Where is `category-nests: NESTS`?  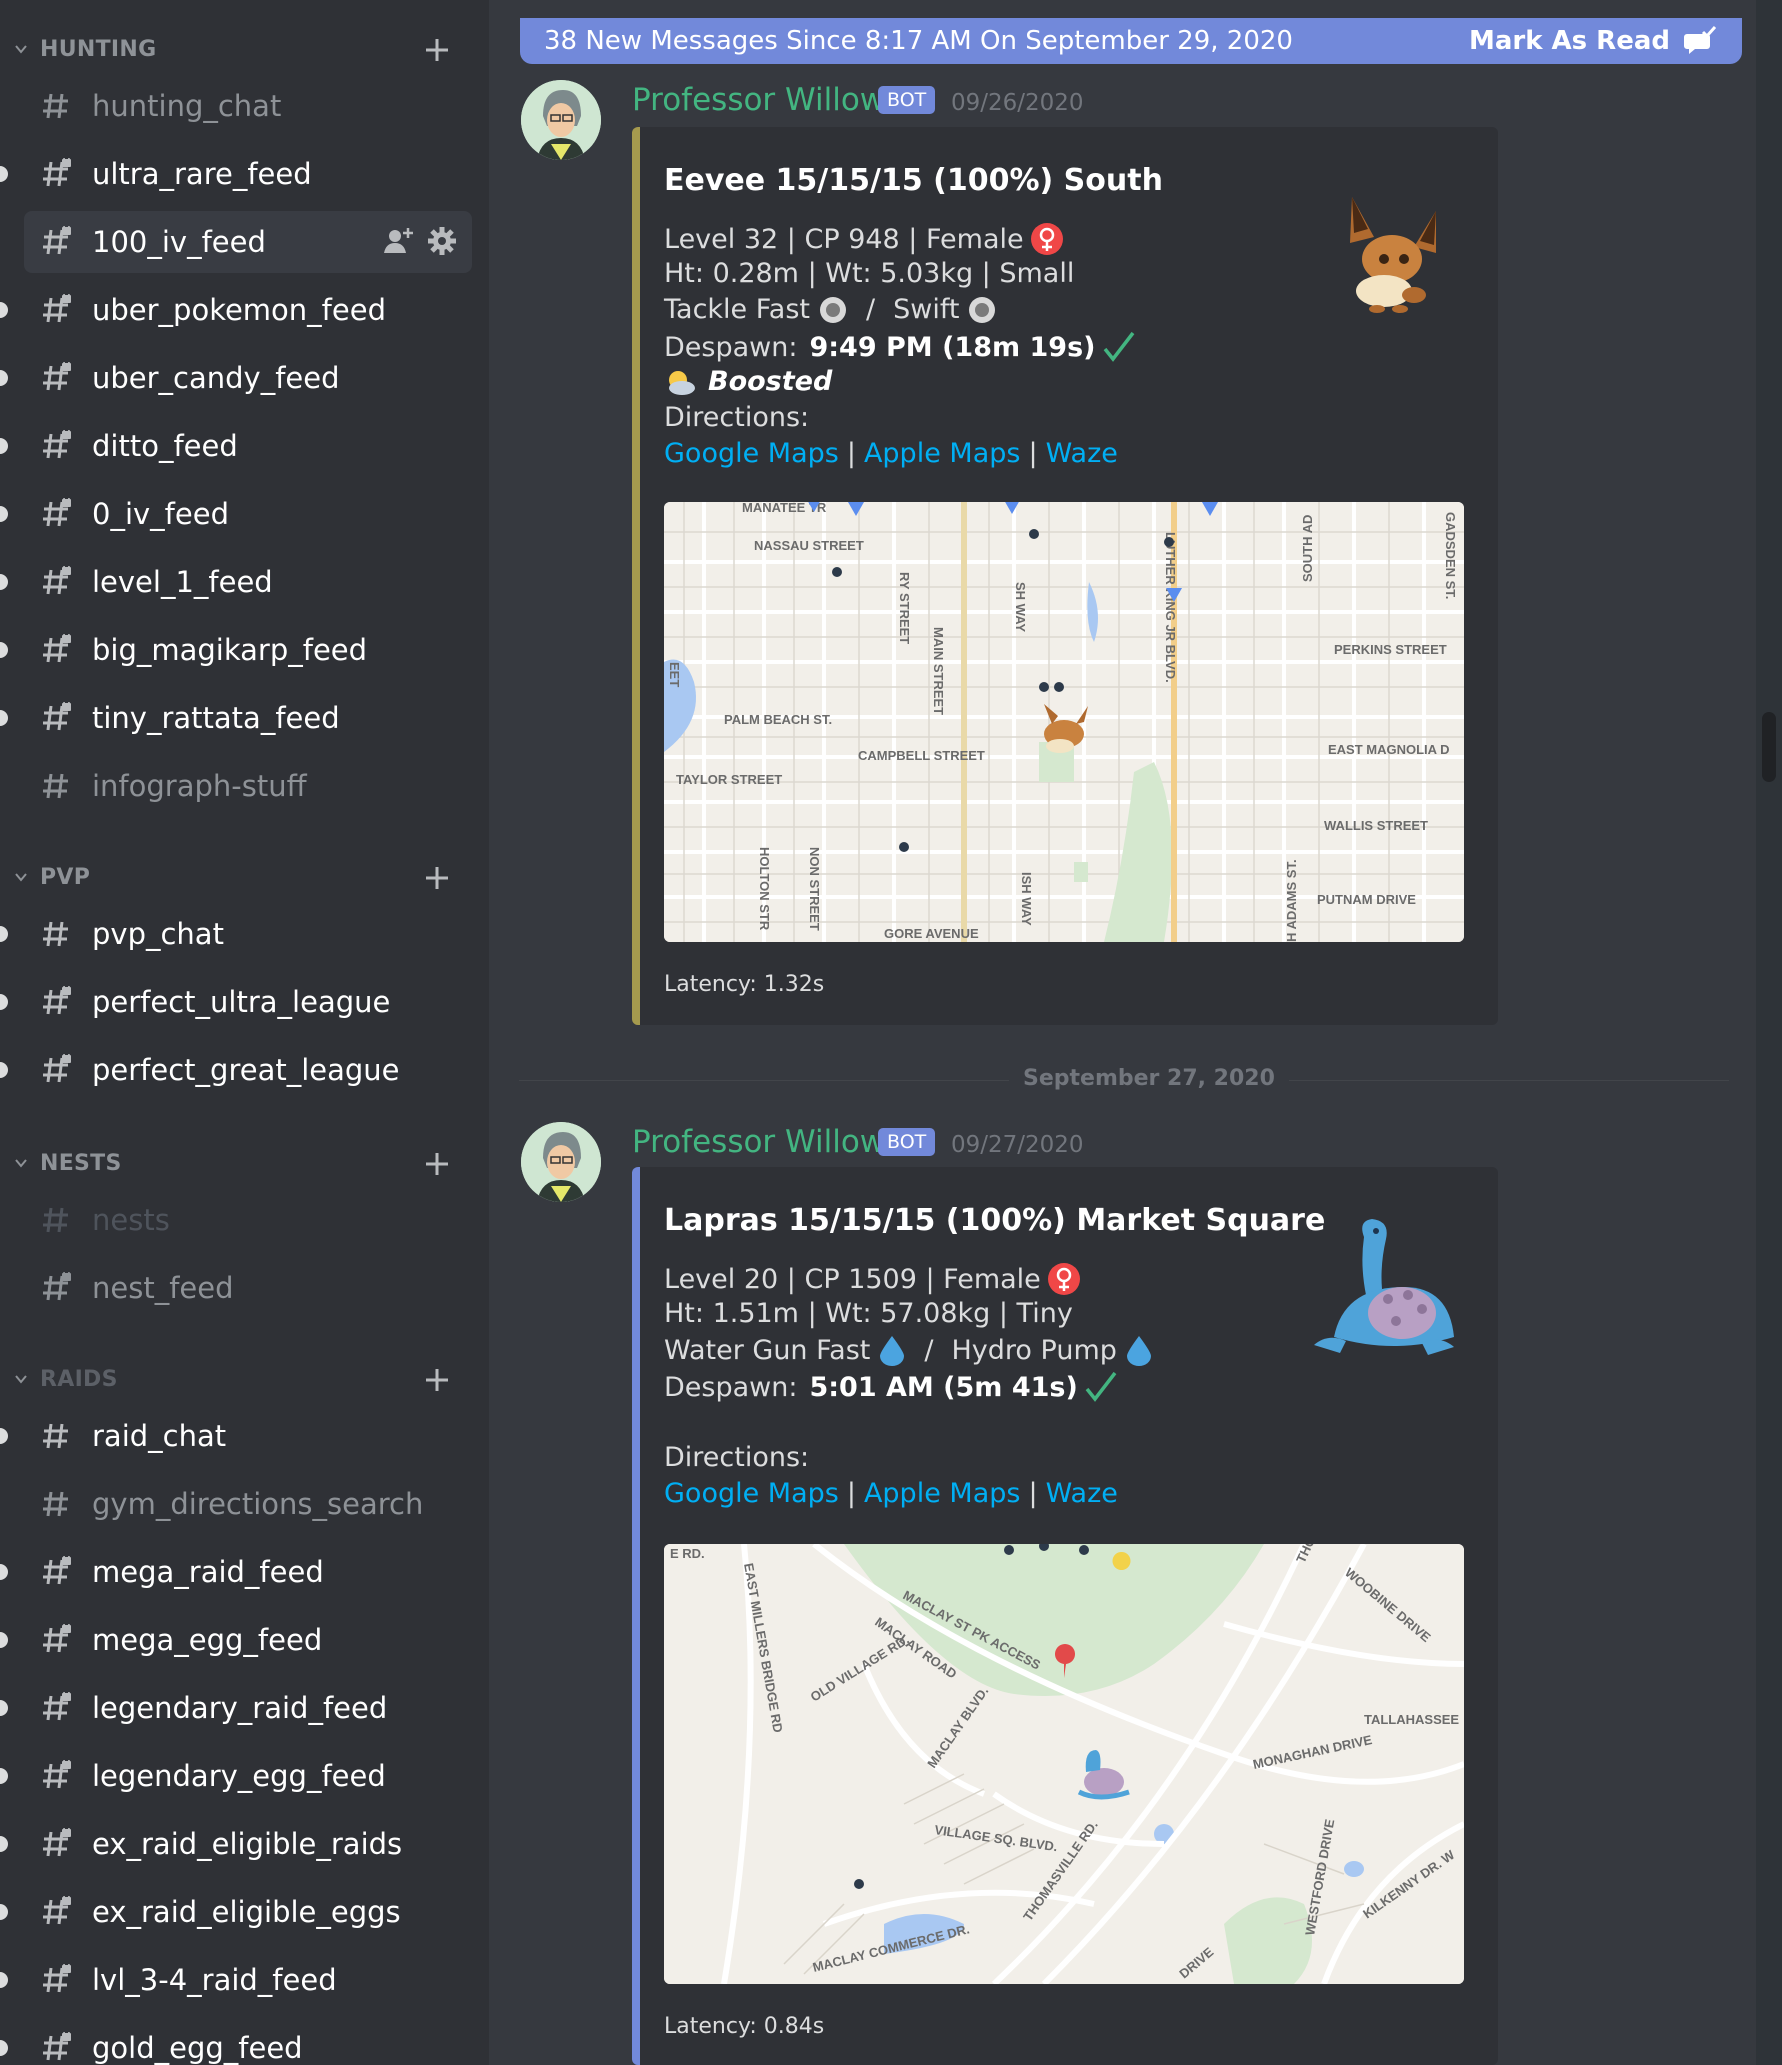
category-nests: NESTS is located at coordinates (244, 1164).